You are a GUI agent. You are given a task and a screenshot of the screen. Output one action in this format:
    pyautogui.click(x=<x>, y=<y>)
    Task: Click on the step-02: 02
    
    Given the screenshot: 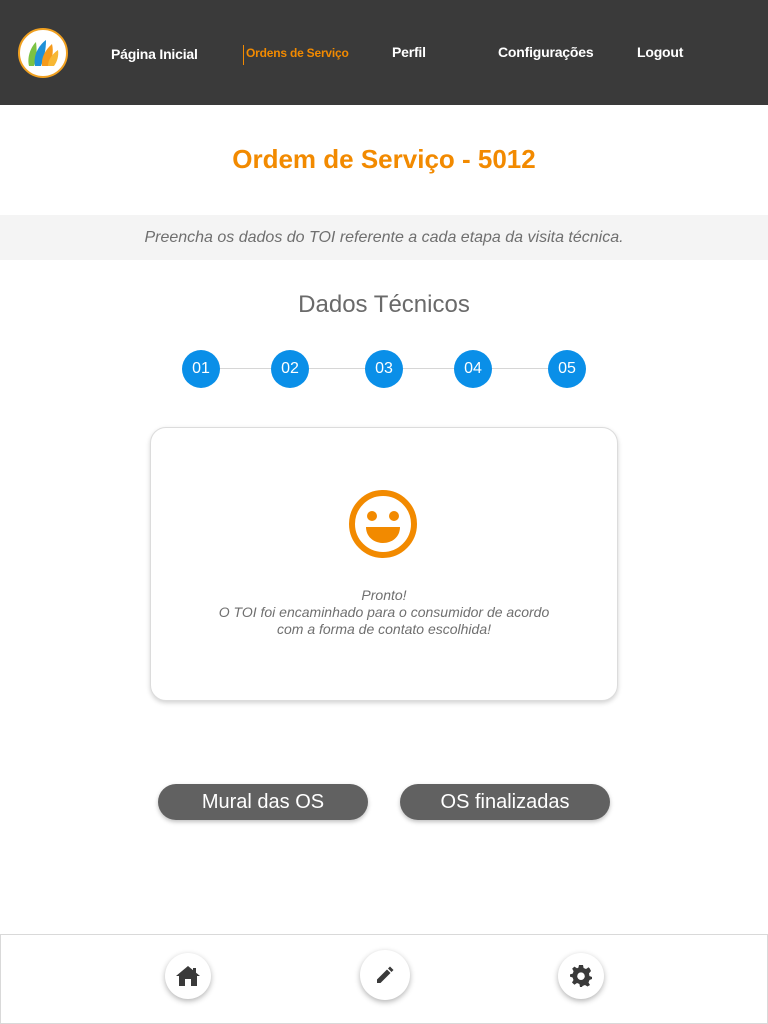 What is the action you would take?
    pyautogui.click(x=290, y=369)
    